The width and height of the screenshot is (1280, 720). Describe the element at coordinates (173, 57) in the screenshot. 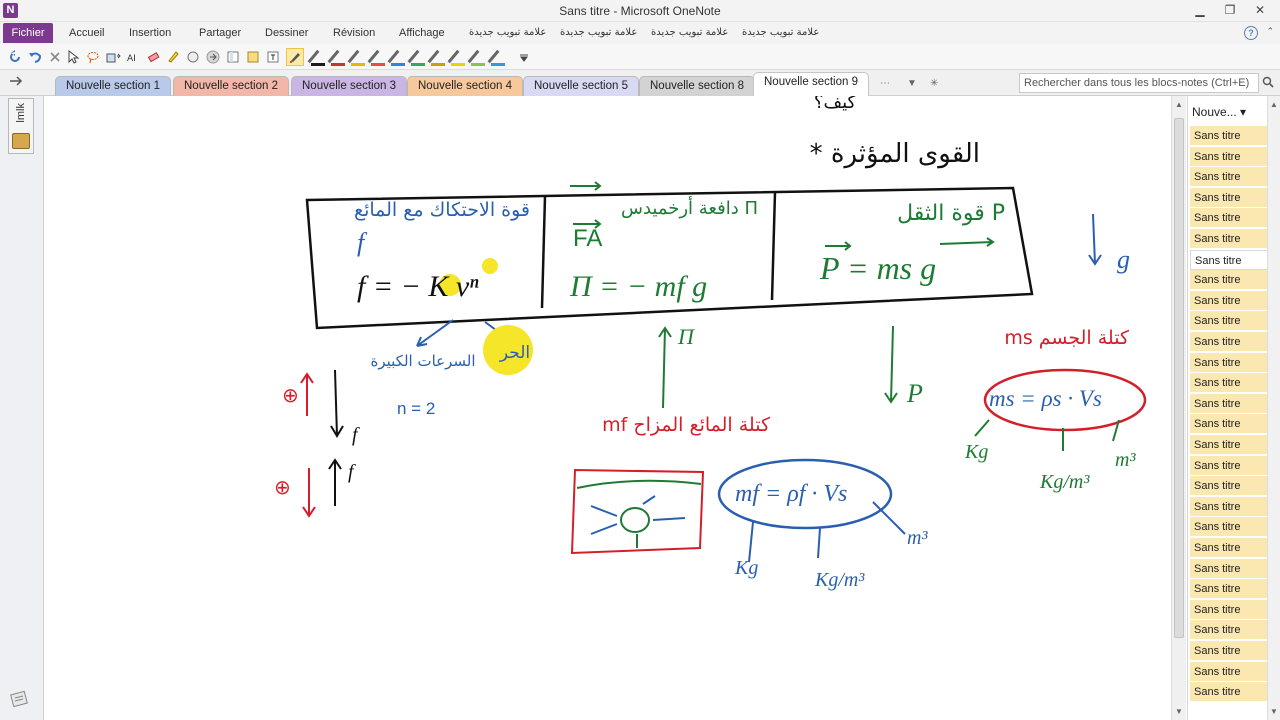

I see `highlighter-icon` at that location.